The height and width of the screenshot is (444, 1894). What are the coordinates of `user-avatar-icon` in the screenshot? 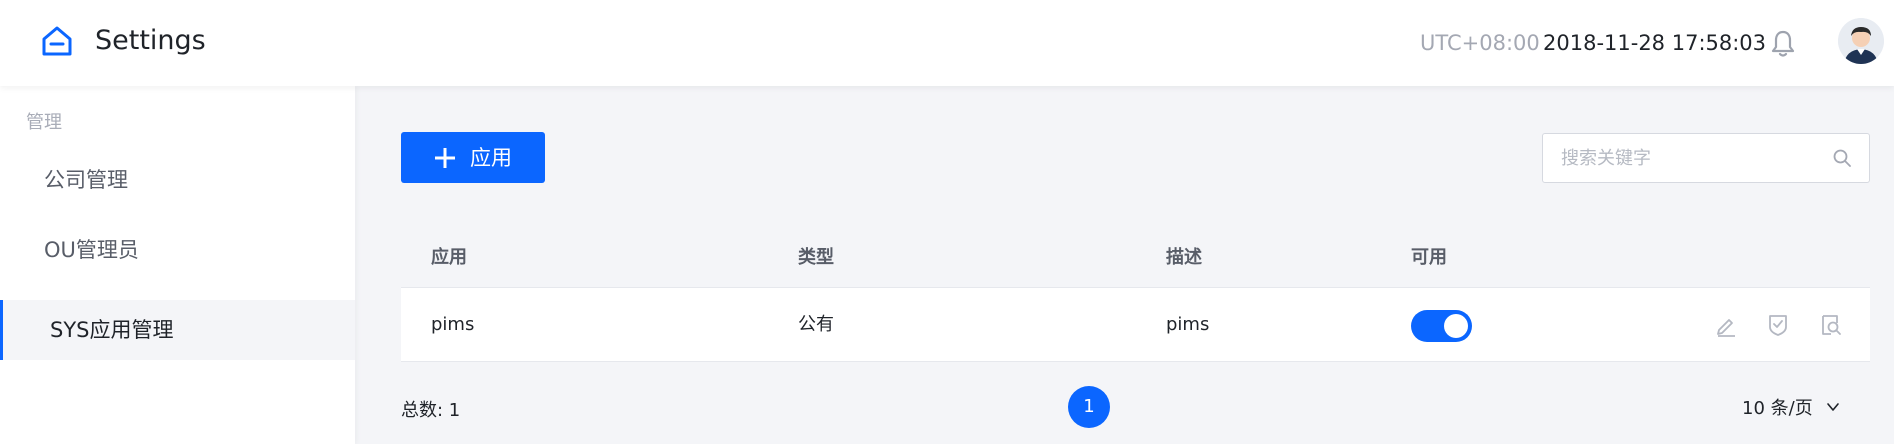 It's located at (1861, 41).